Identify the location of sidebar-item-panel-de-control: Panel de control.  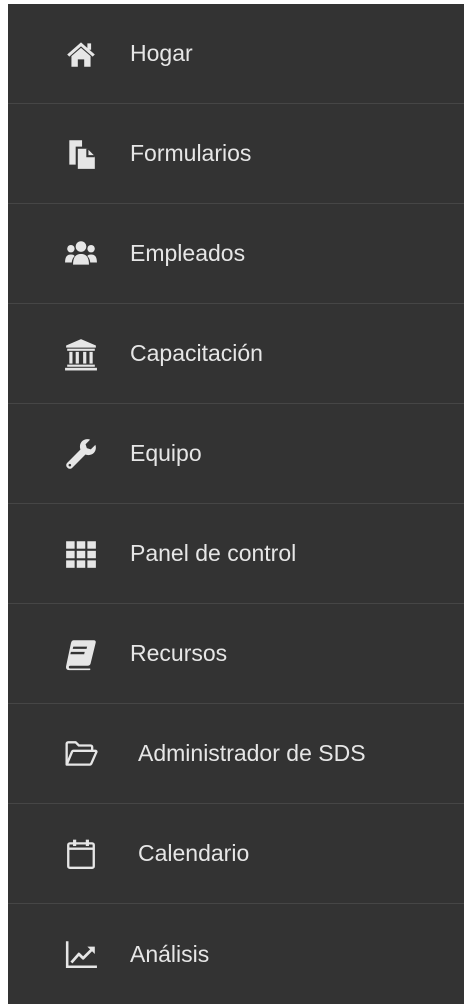
(236, 554).